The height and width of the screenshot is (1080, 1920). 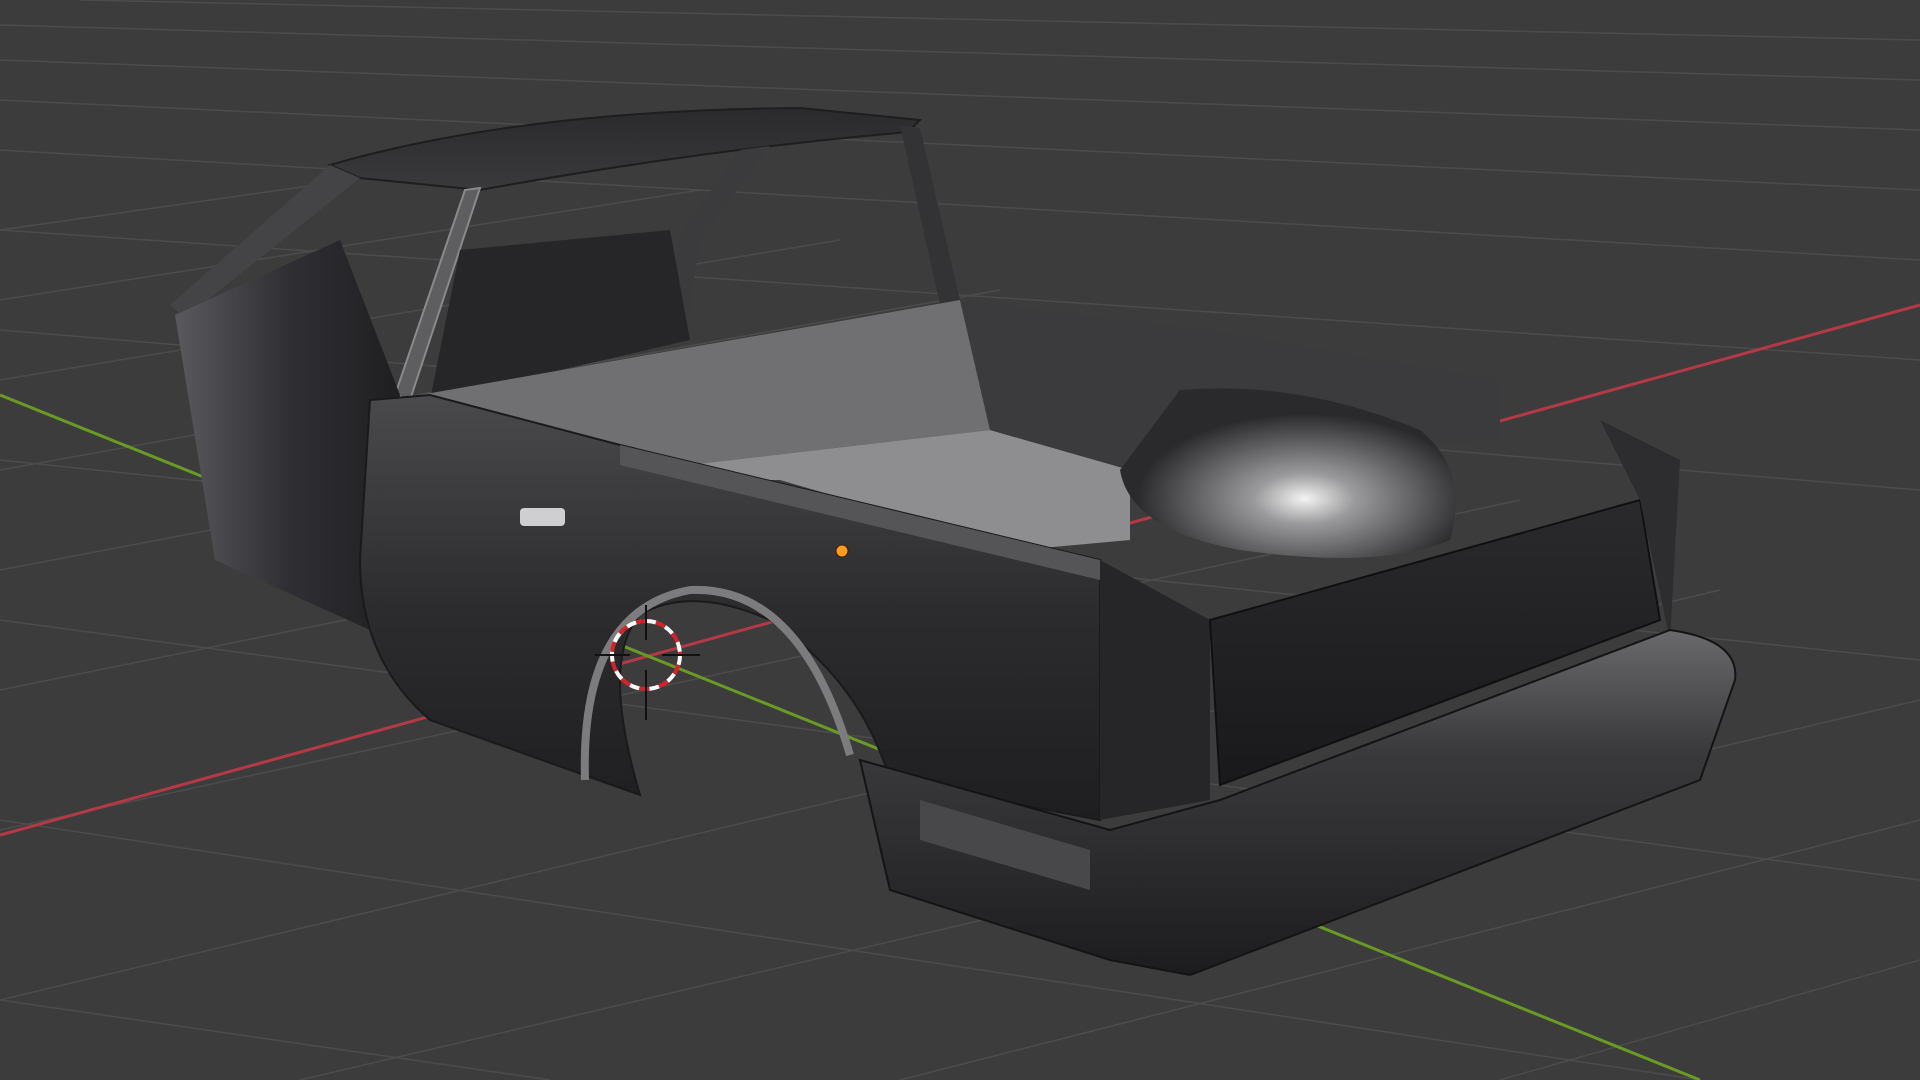 What do you see at coordinates (930, 215) in the screenshot?
I see `c-pillar-right` at bounding box center [930, 215].